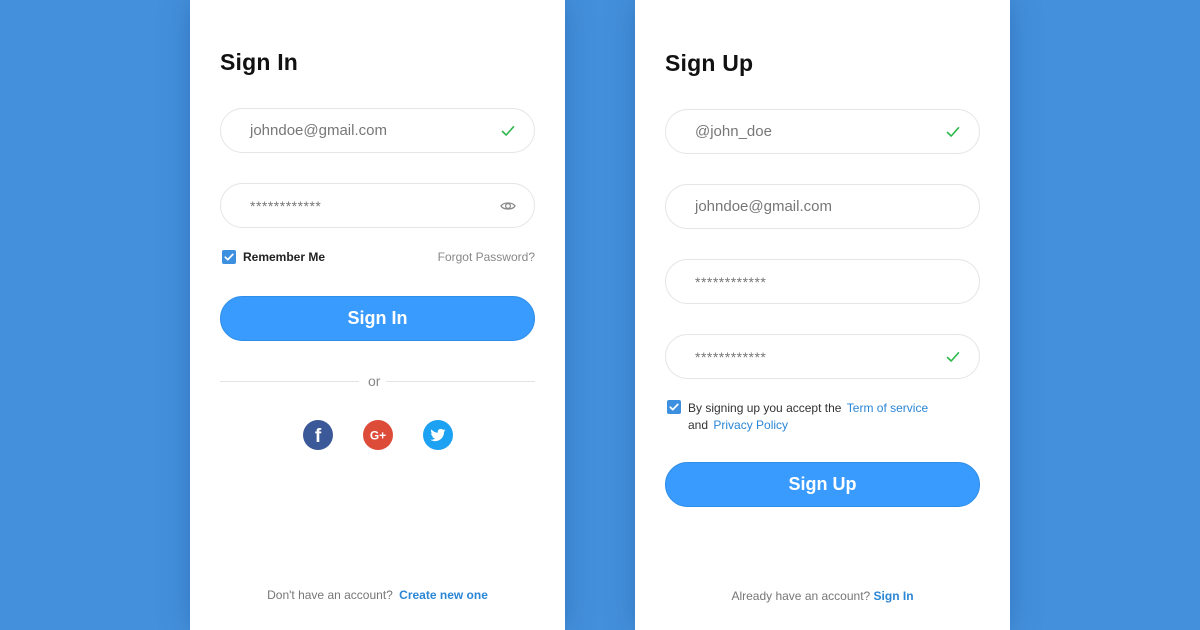 Image resolution: width=1200 pixels, height=630 pixels. I want to click on signup-username-value: @john_doe, so click(733, 131).